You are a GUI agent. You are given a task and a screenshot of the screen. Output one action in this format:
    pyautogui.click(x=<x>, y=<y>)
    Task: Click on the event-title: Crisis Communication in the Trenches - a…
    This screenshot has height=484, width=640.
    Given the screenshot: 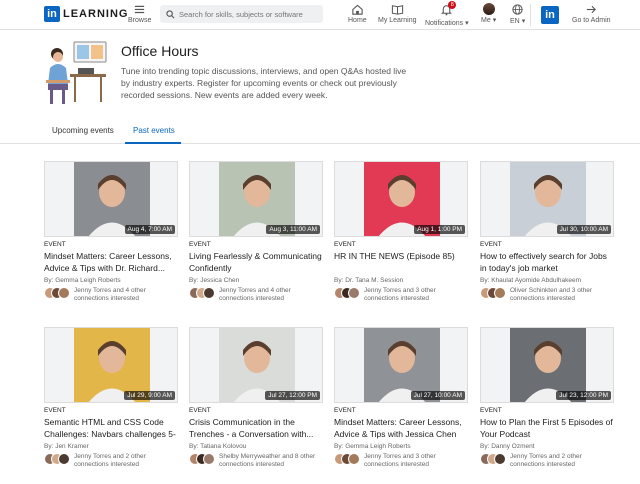 What is the action you would take?
    pyautogui.click(x=256, y=428)
    